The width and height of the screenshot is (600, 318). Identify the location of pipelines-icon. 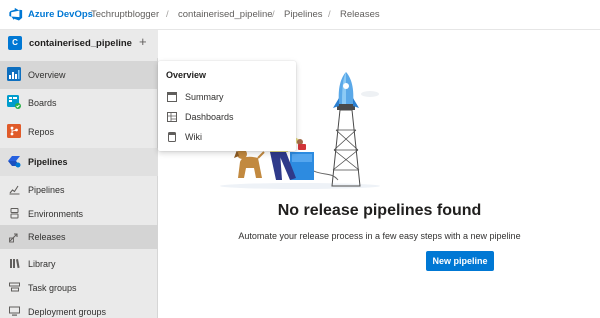
(14, 162).